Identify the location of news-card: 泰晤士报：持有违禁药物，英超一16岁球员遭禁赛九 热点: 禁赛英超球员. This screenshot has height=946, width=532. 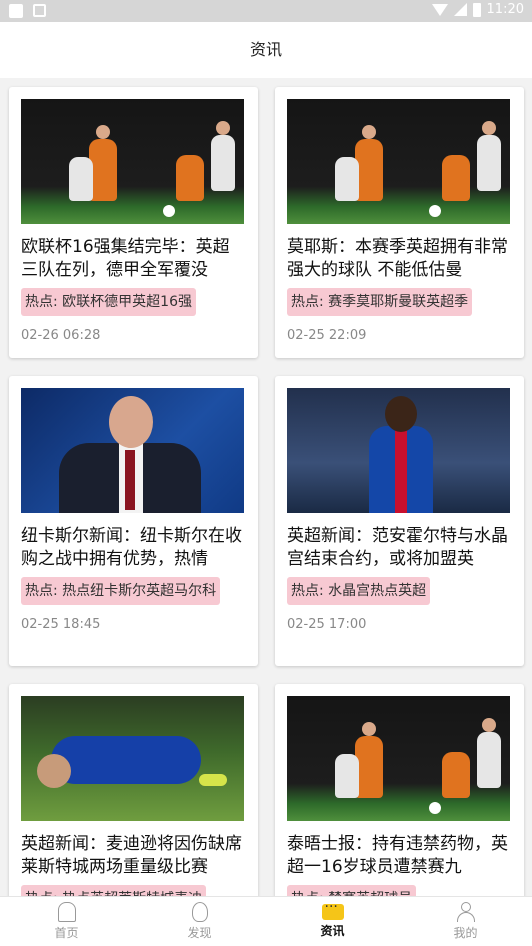
(399, 790).